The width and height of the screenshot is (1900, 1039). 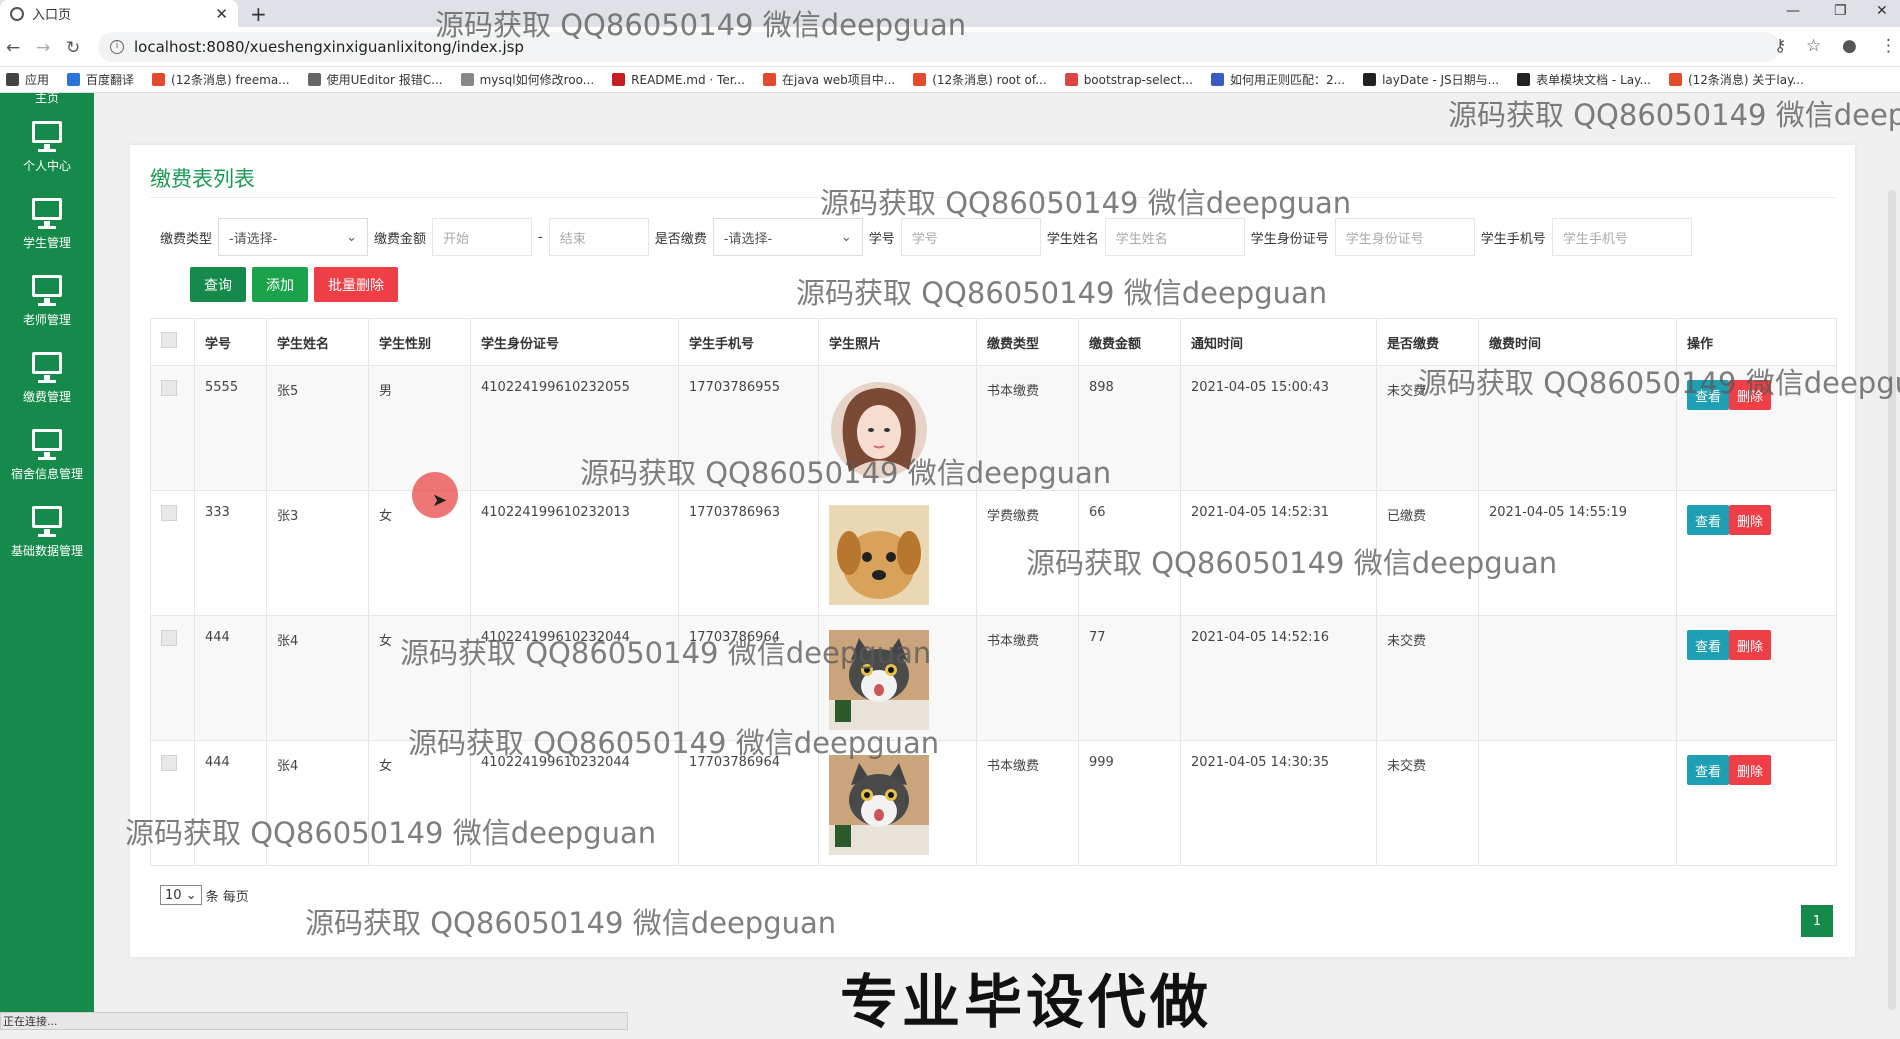 What do you see at coordinates (27, 79) in the screenshot?
I see `bookmark-item: 应用` at bounding box center [27, 79].